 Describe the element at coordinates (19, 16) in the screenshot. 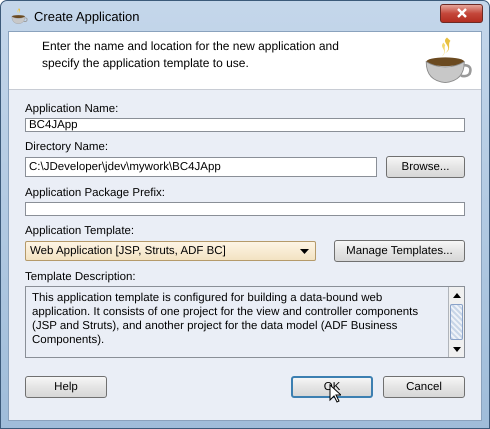

I see `cup-icon` at that location.